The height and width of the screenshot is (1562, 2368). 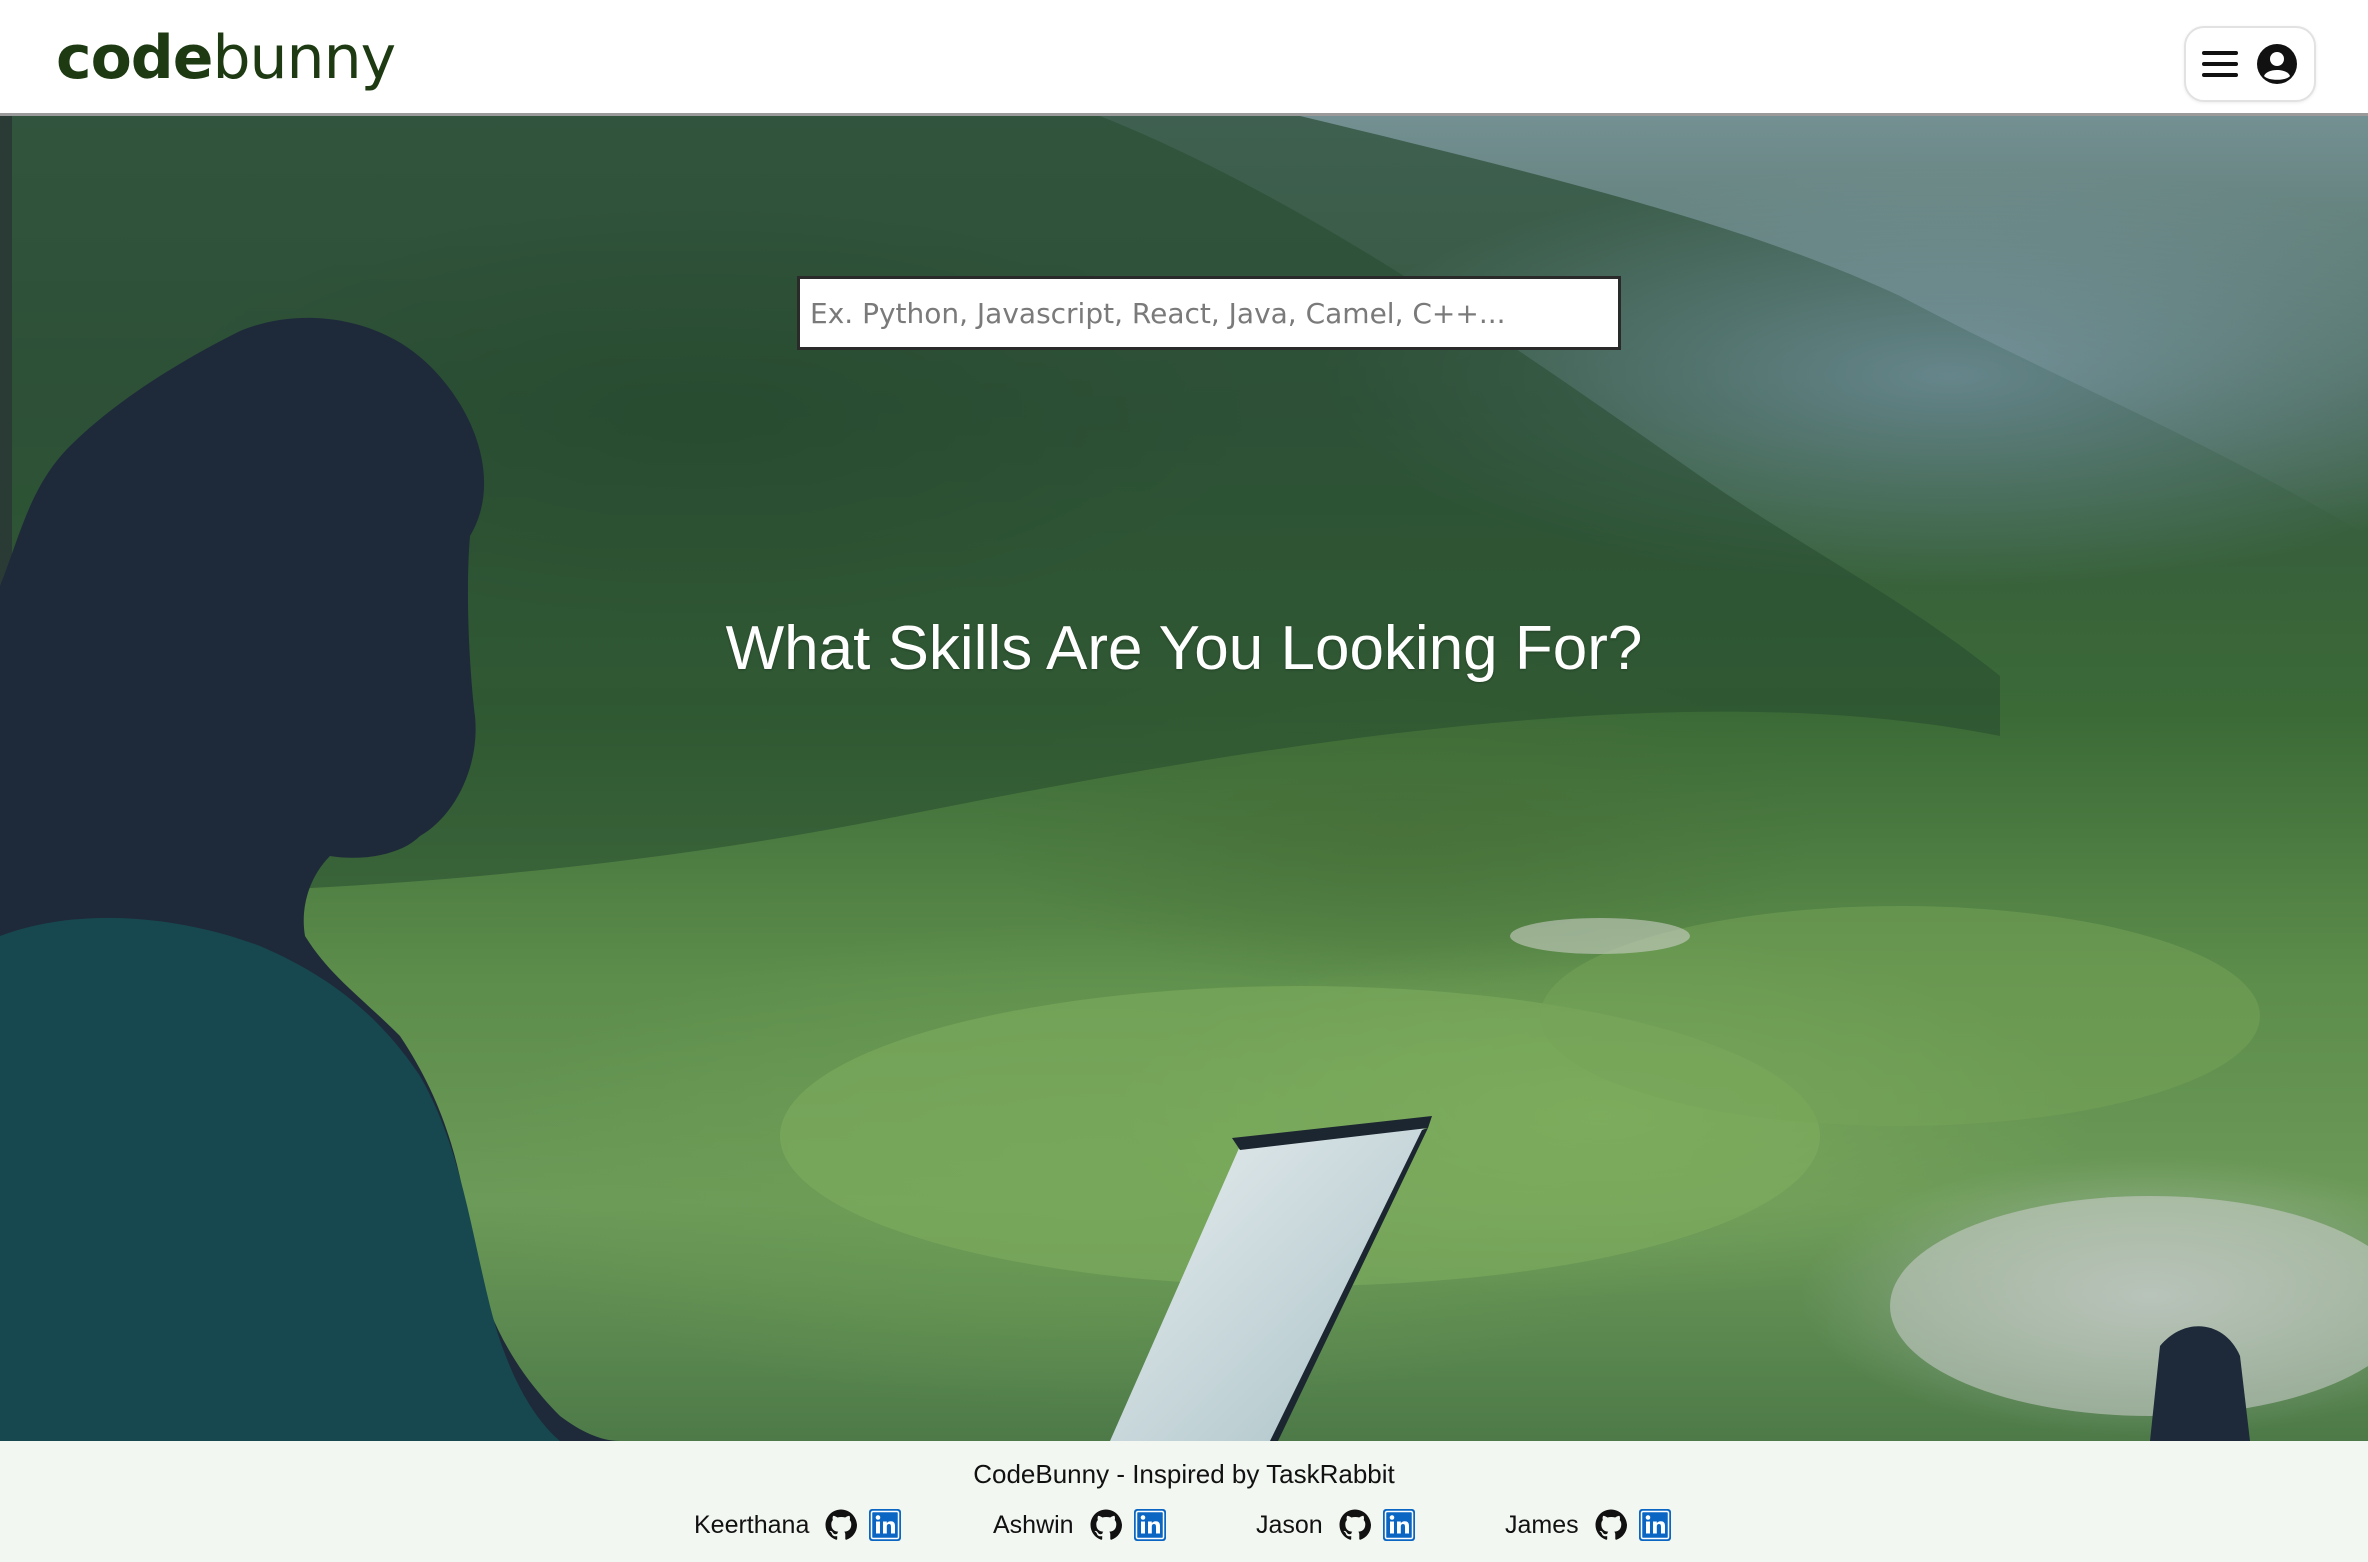 What do you see at coordinates (1542, 1524) in the screenshot?
I see `credit-name: James` at bounding box center [1542, 1524].